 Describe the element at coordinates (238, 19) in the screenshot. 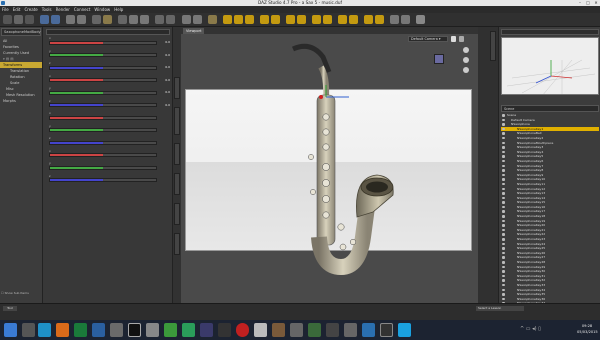

I see `rotate-tool-icon` at that location.